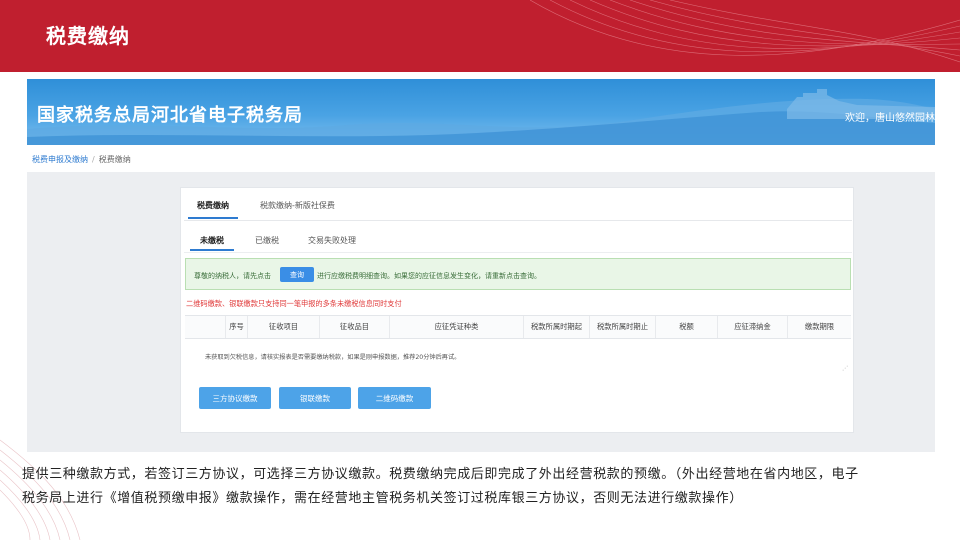 The height and width of the screenshot is (540, 960). Describe the element at coordinates (114, 159) in the screenshot. I see `breadcrumb-current: 税费缴纳` at that location.